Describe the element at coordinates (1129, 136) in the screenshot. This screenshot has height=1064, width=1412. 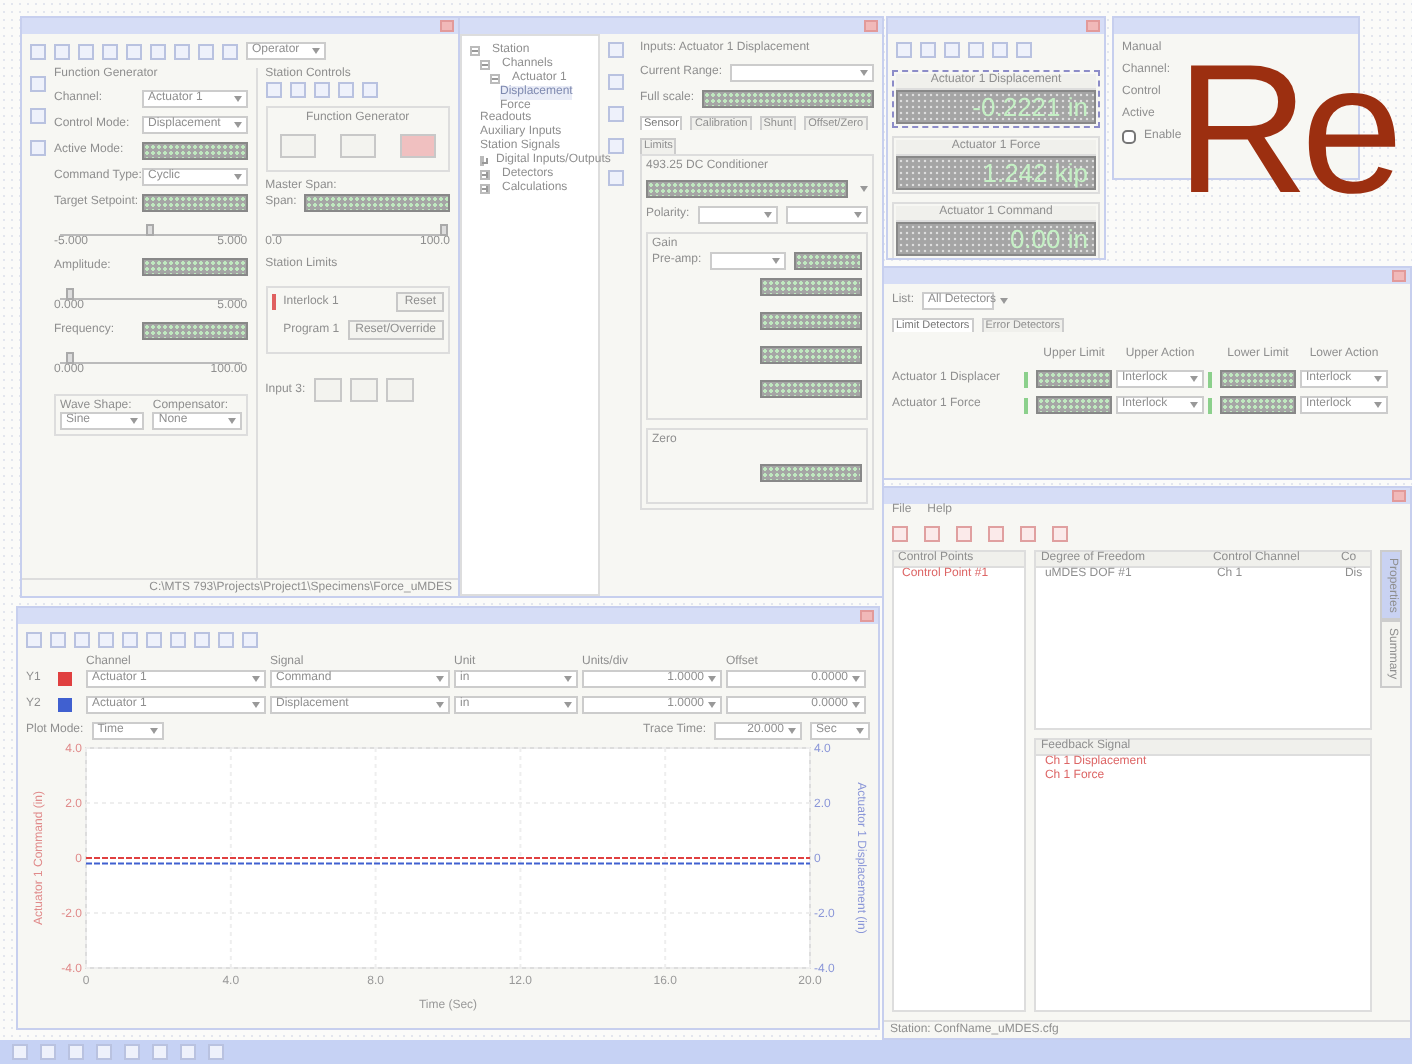
I see `checkbox` at that location.